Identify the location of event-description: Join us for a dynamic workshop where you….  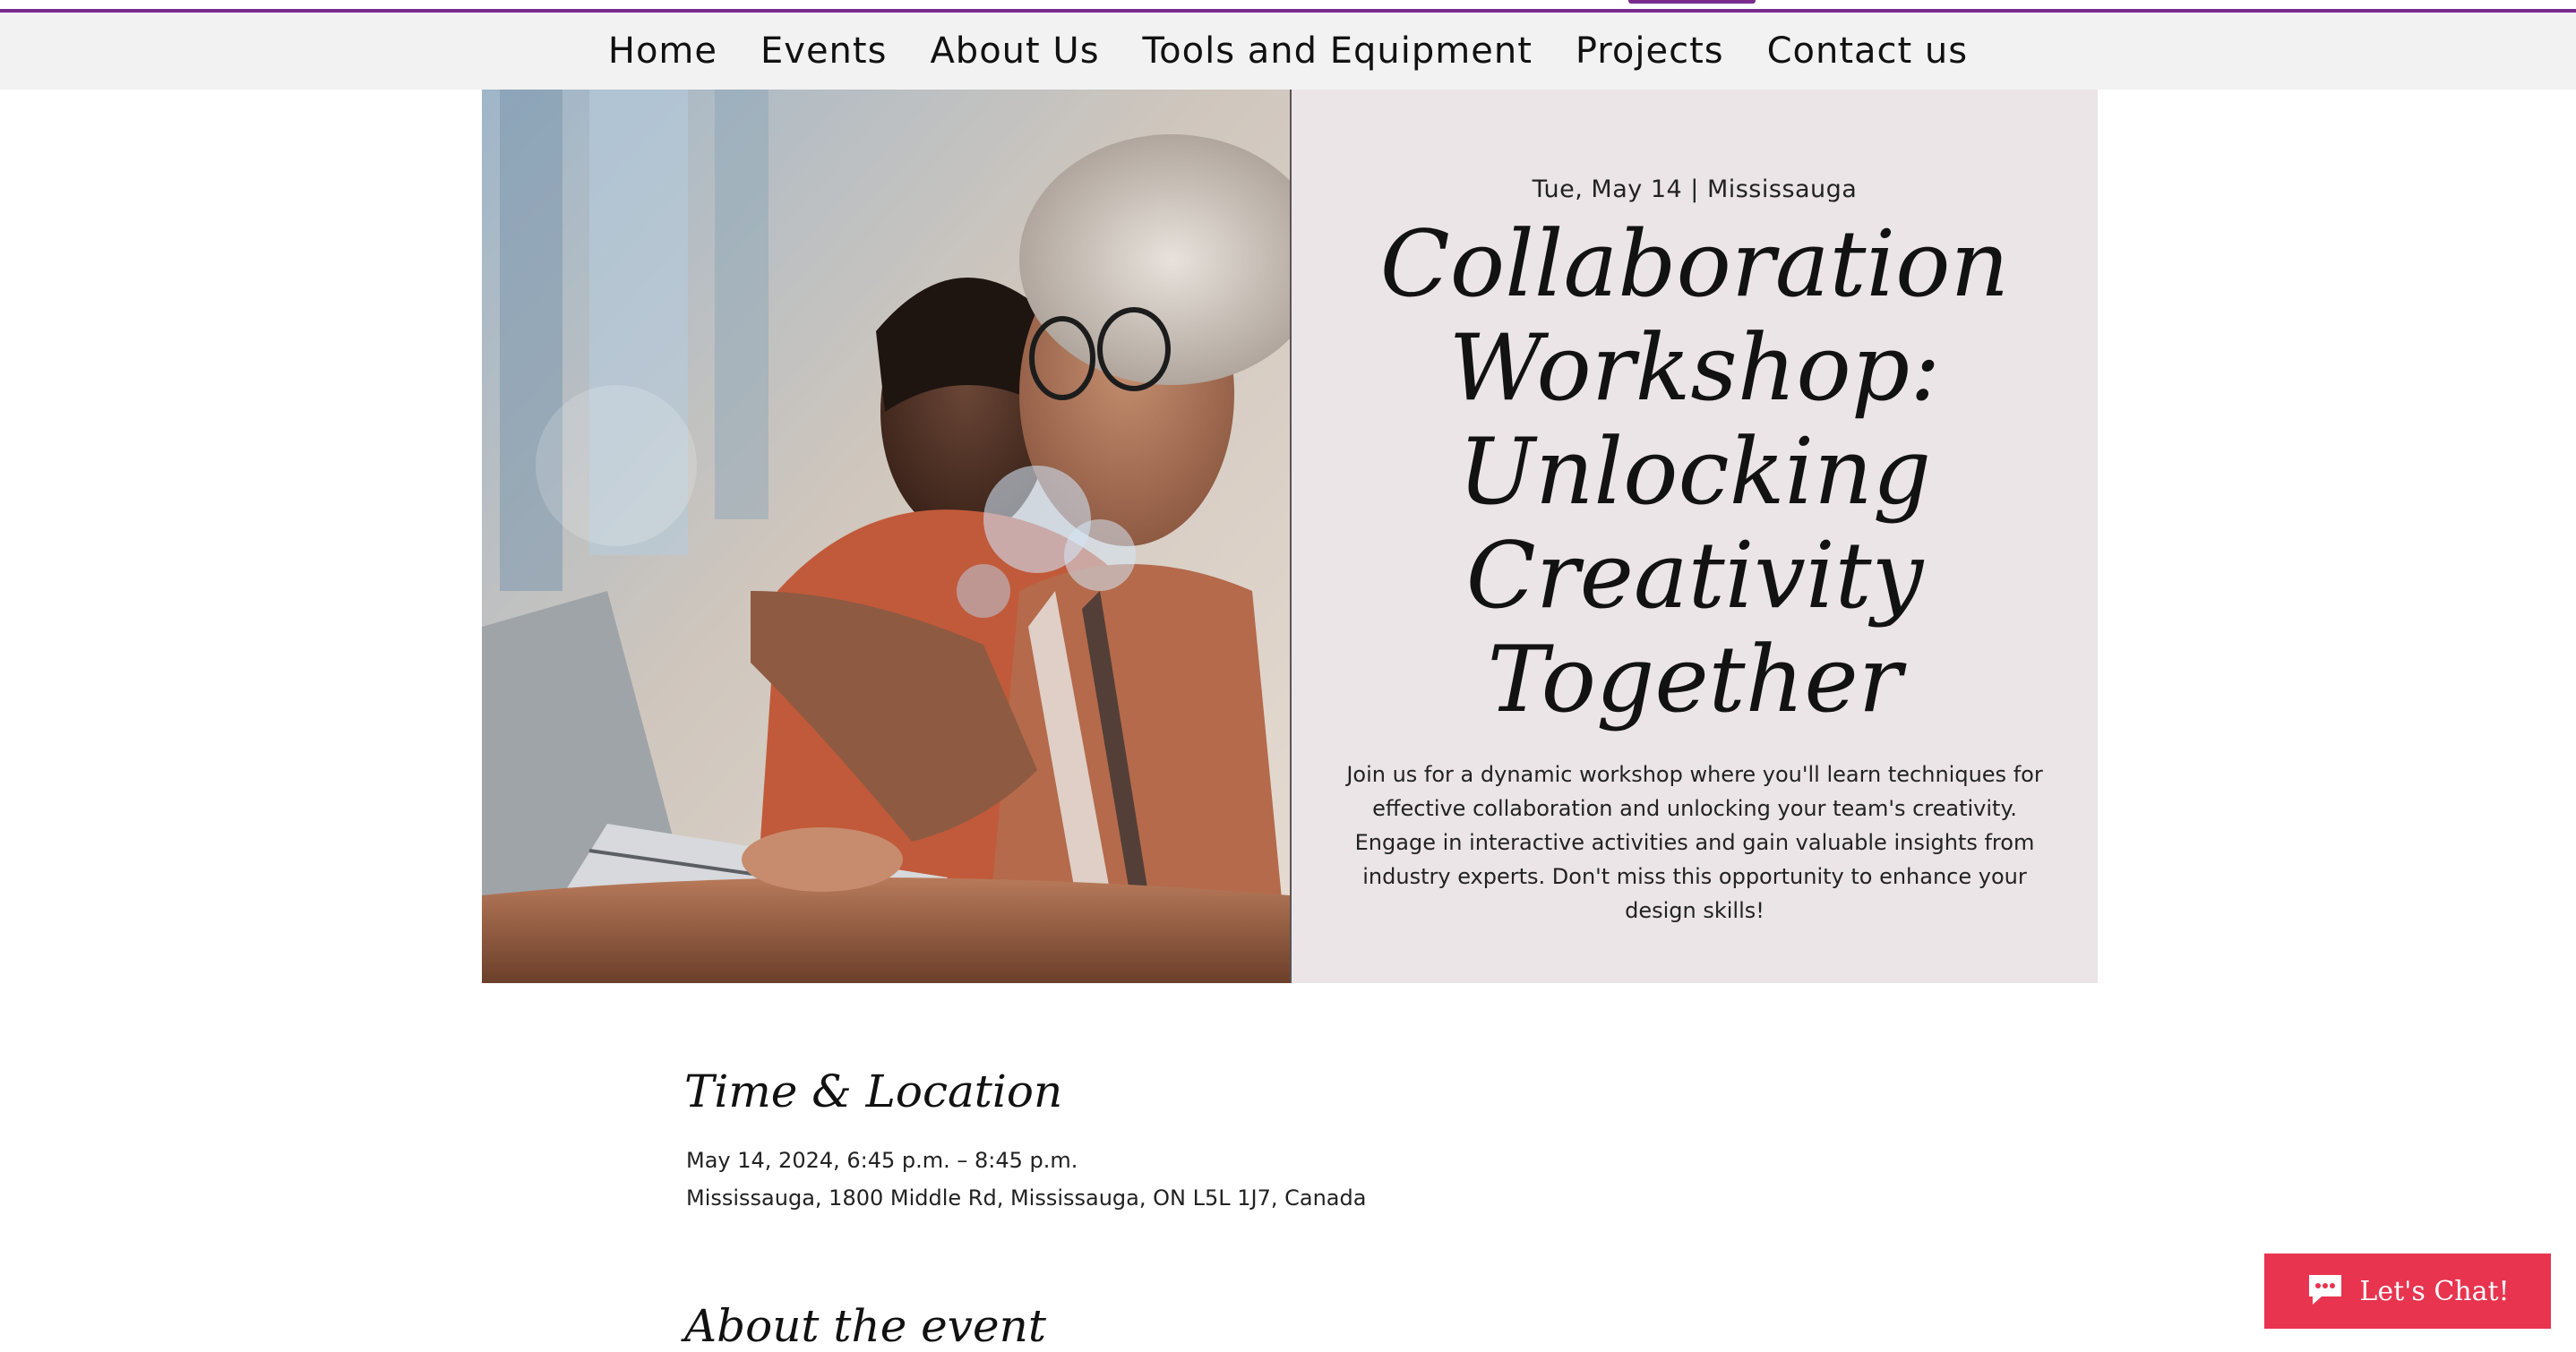
(1694, 842).